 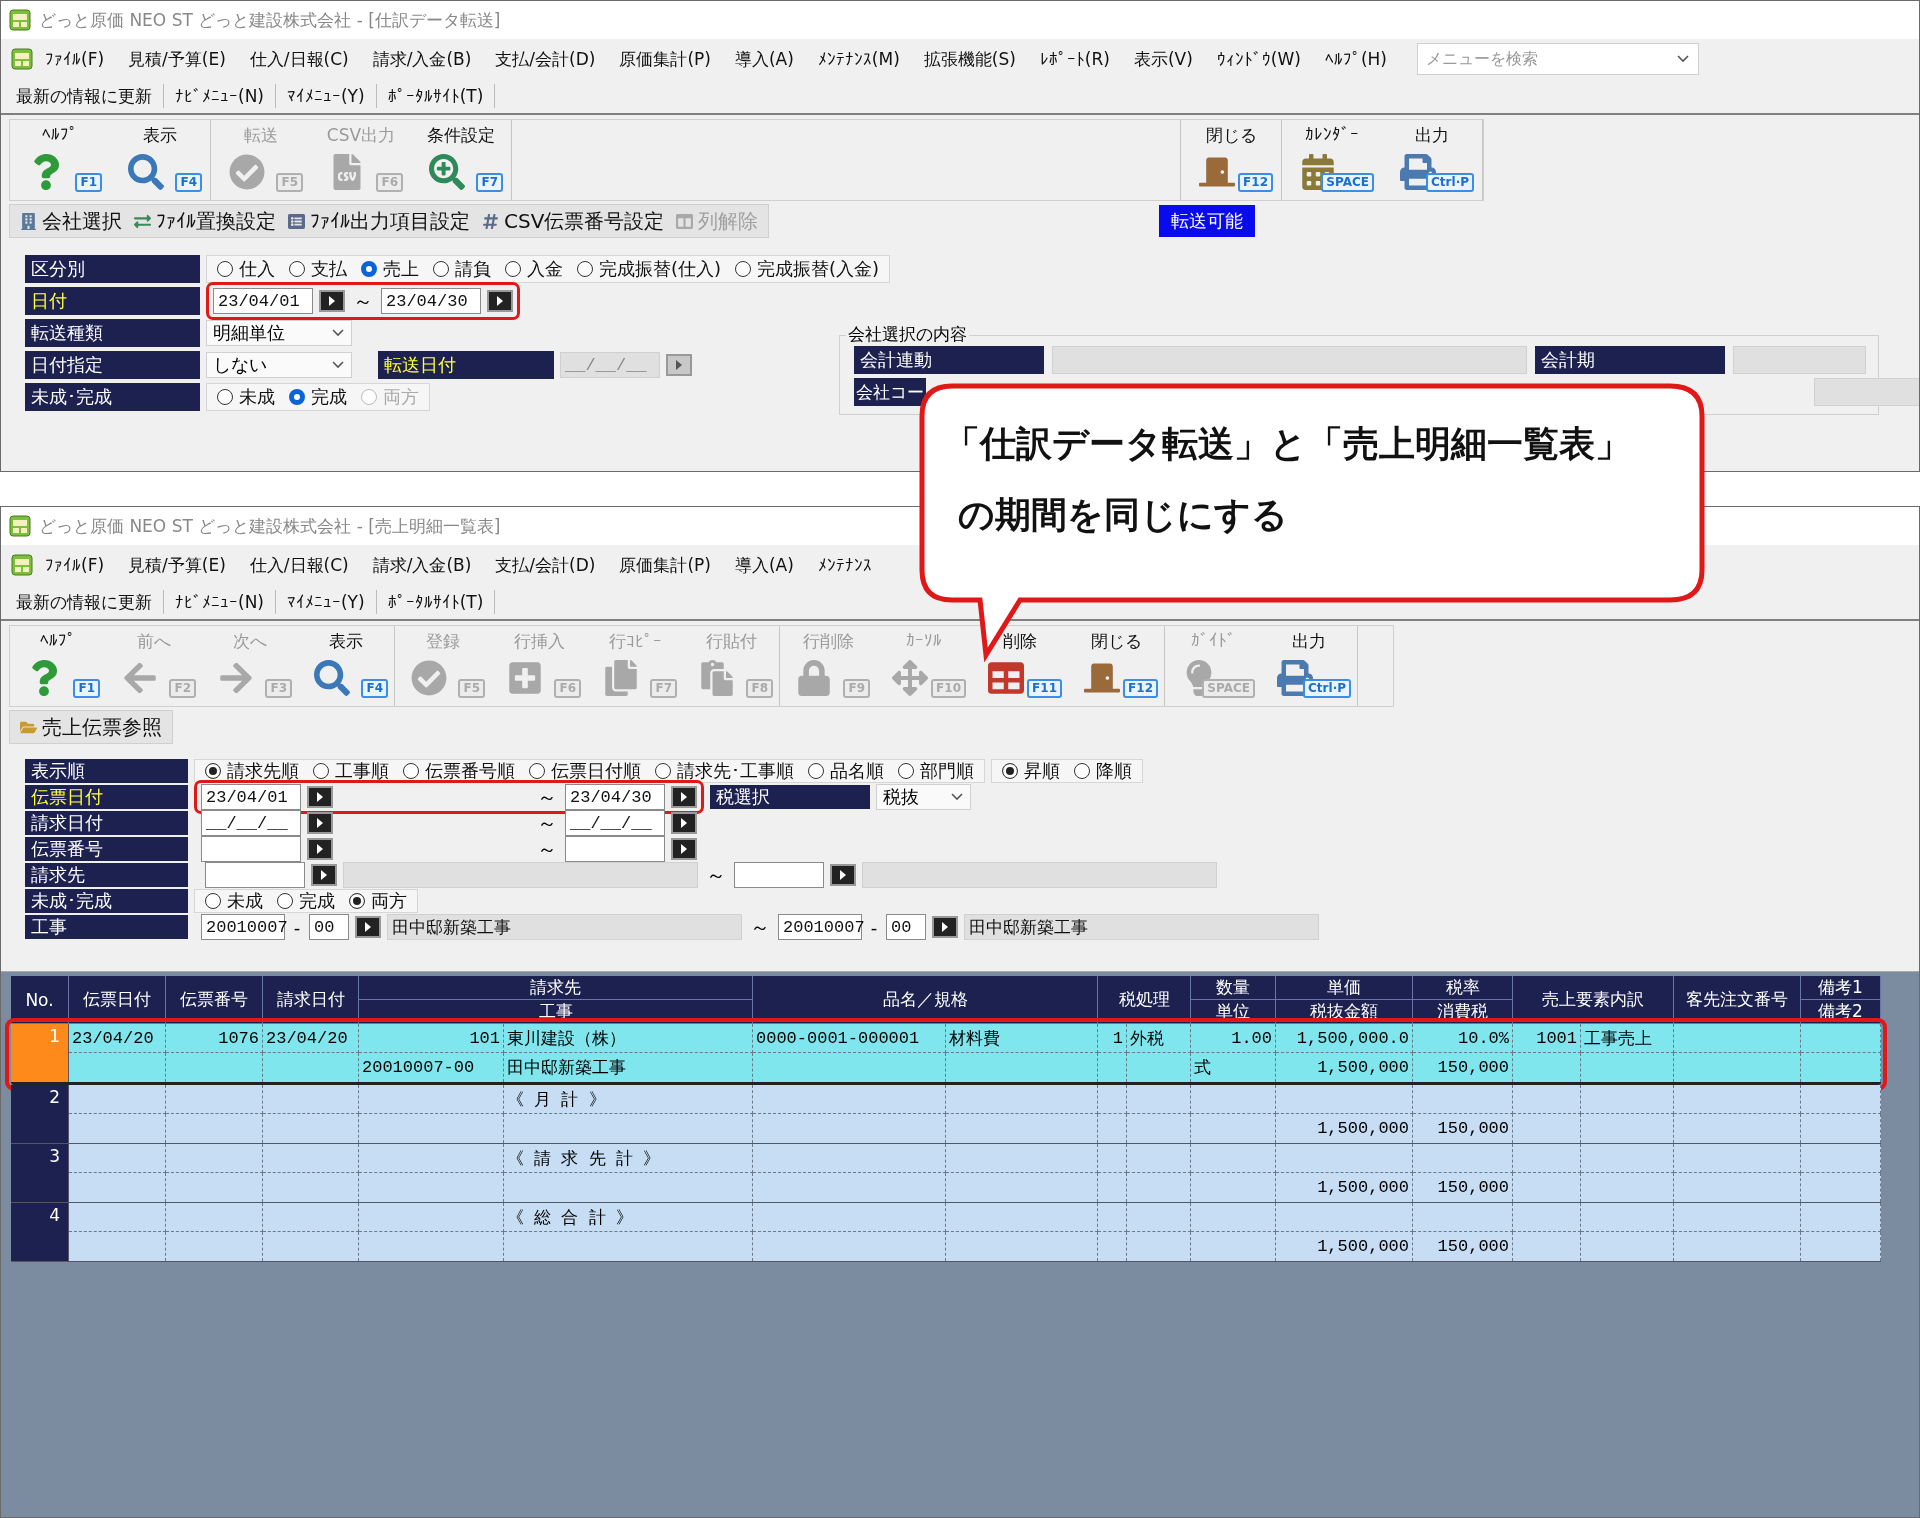 I want to click on toolbar-button: 閉じる F12, so click(x=1231, y=160).